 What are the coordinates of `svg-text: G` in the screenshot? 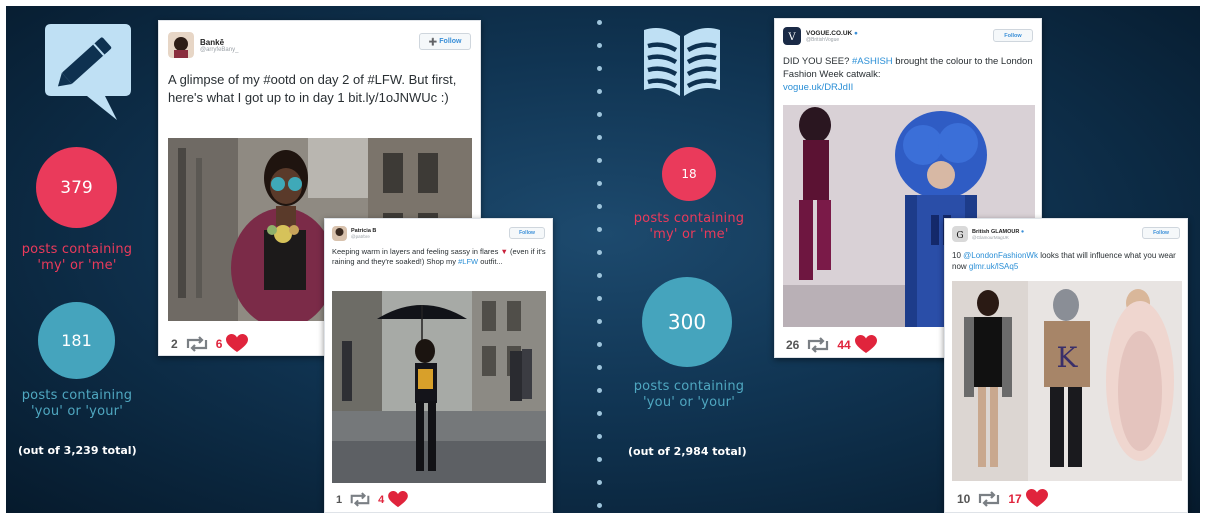 It's located at (959, 236).